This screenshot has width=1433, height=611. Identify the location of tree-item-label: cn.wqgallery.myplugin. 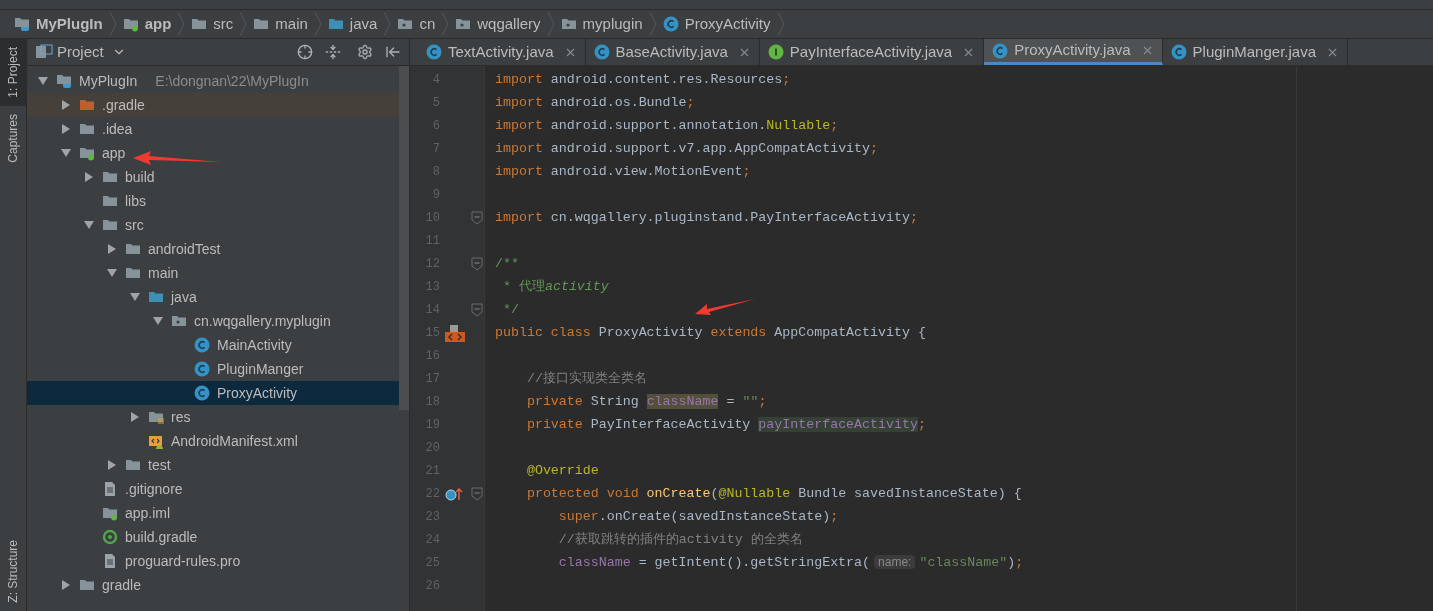
(262, 321).